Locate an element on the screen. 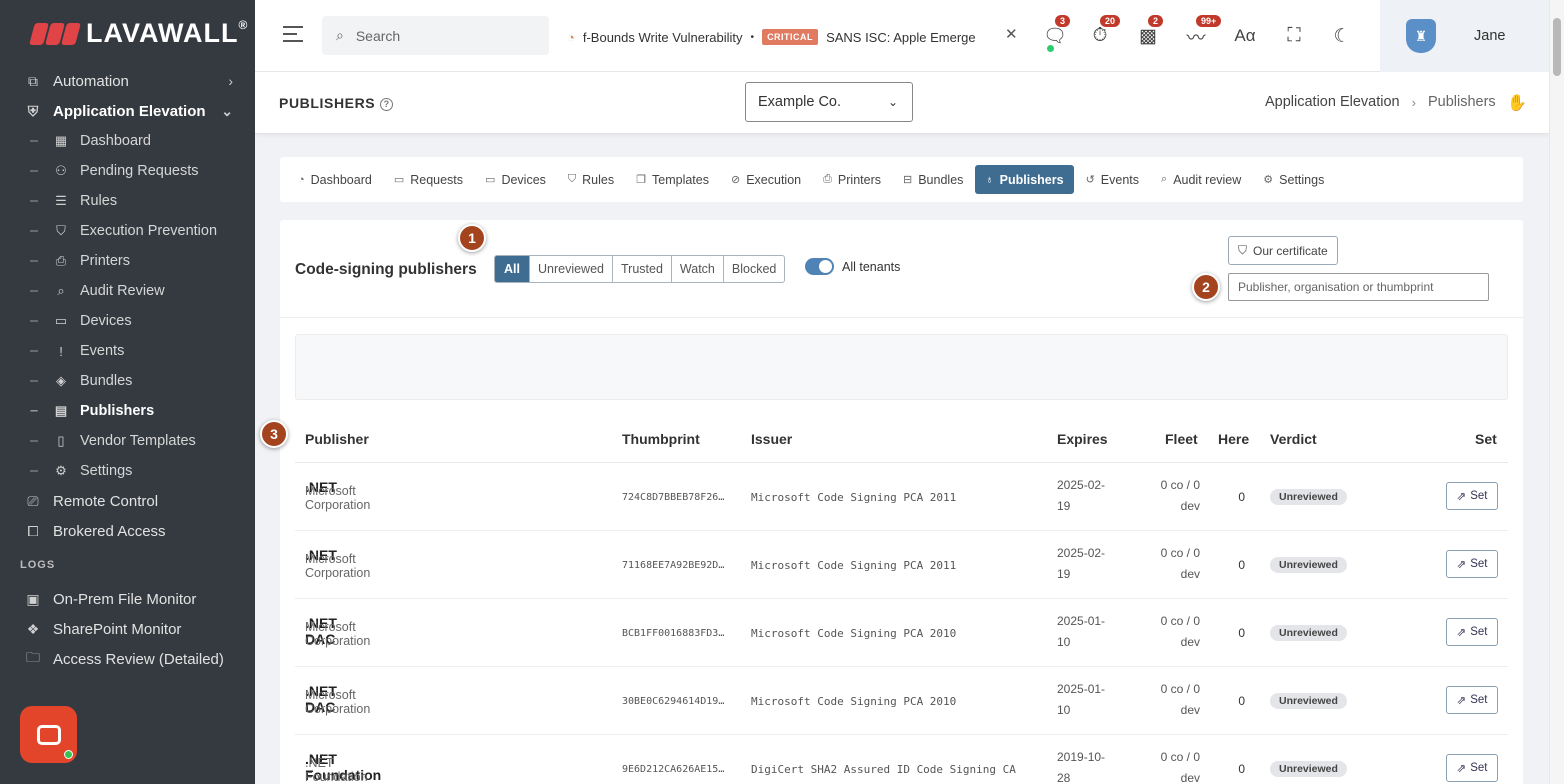 This screenshot has height=784, width=1564. sidebar-item-automation: ⧉ Automation › is located at coordinates (127, 81).